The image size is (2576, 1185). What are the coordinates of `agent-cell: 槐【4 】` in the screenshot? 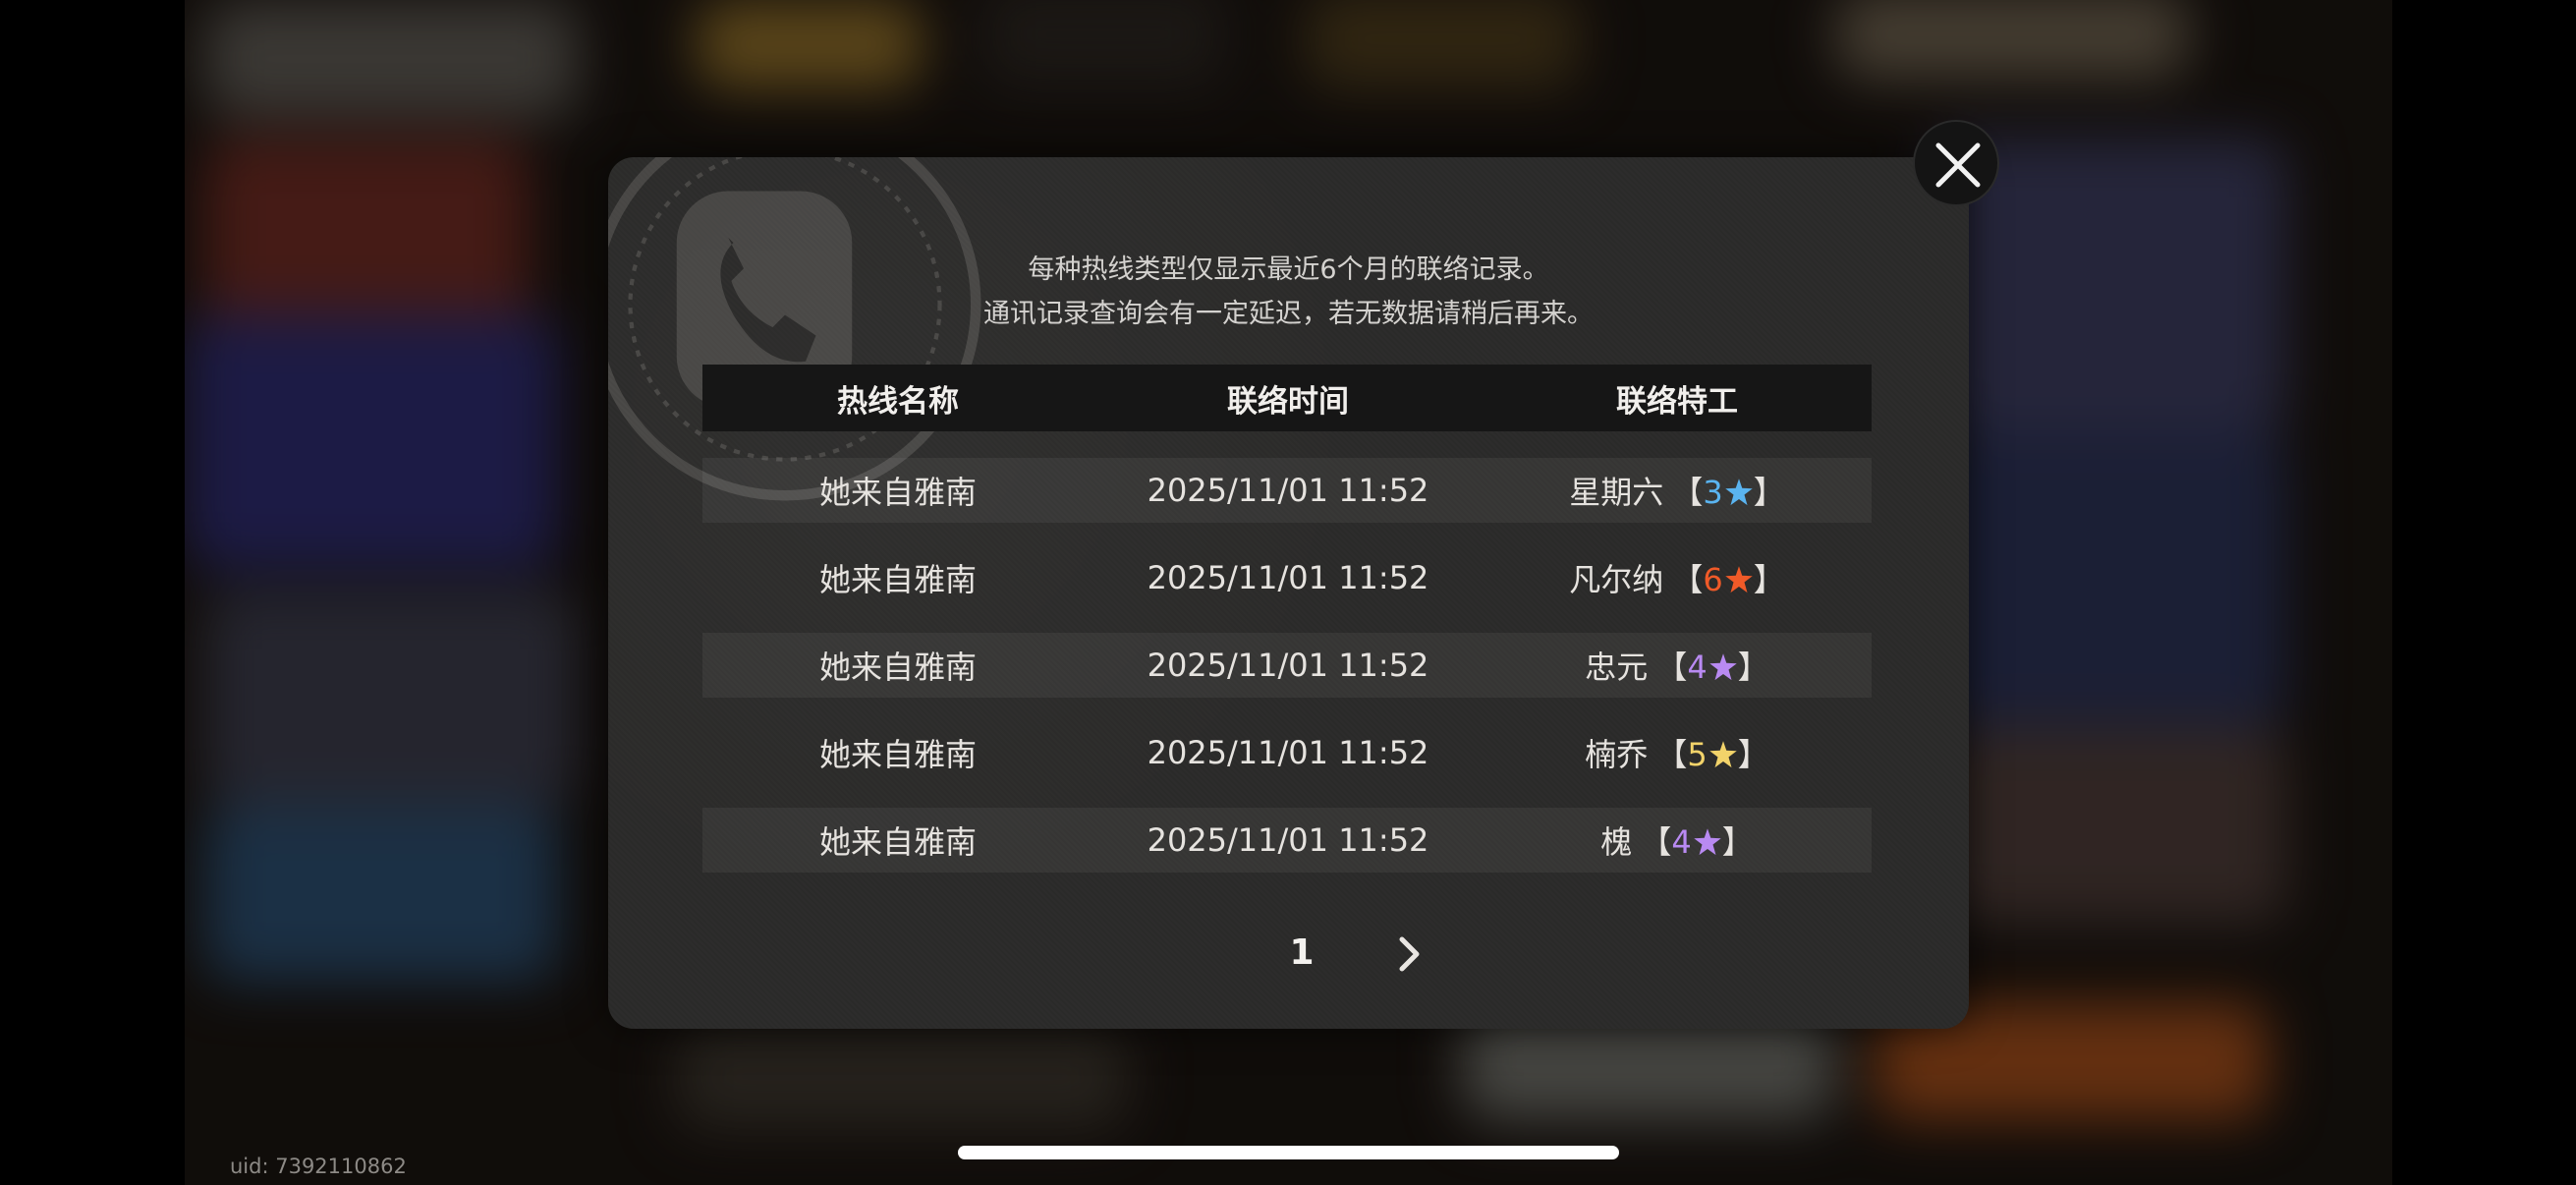 It's located at (1677, 841).